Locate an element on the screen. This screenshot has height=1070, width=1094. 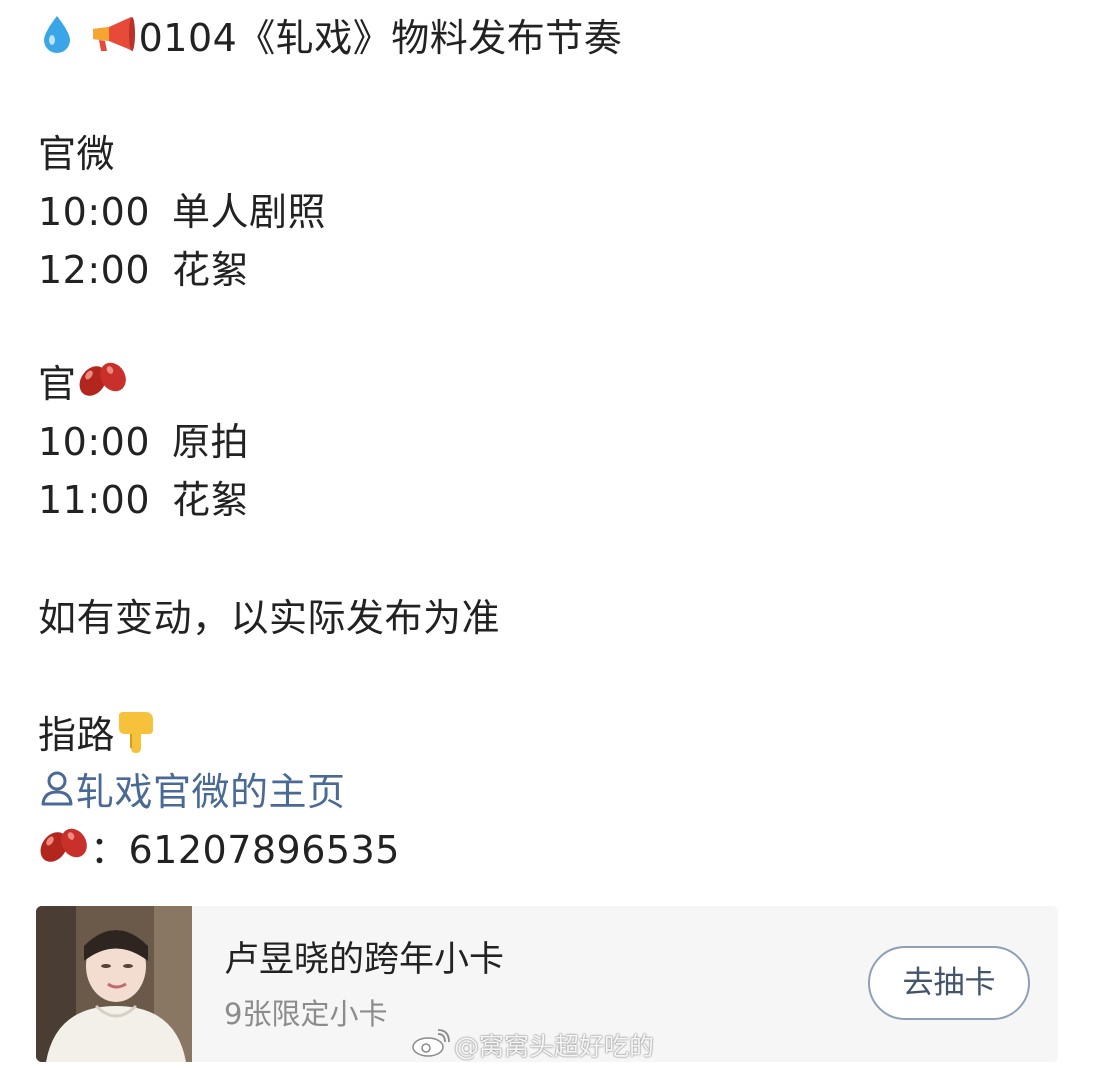
droplet-icon is located at coordinates (57, 40).